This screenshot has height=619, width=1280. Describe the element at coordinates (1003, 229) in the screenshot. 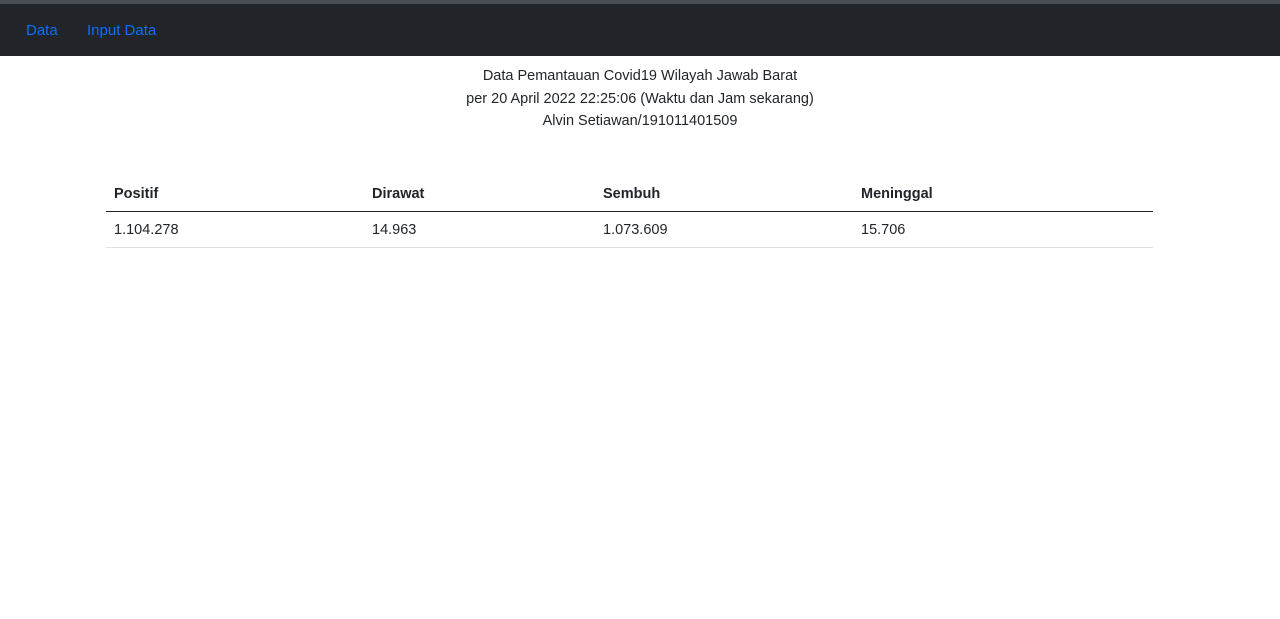

I see `cell-meninggal: 15.706` at that location.